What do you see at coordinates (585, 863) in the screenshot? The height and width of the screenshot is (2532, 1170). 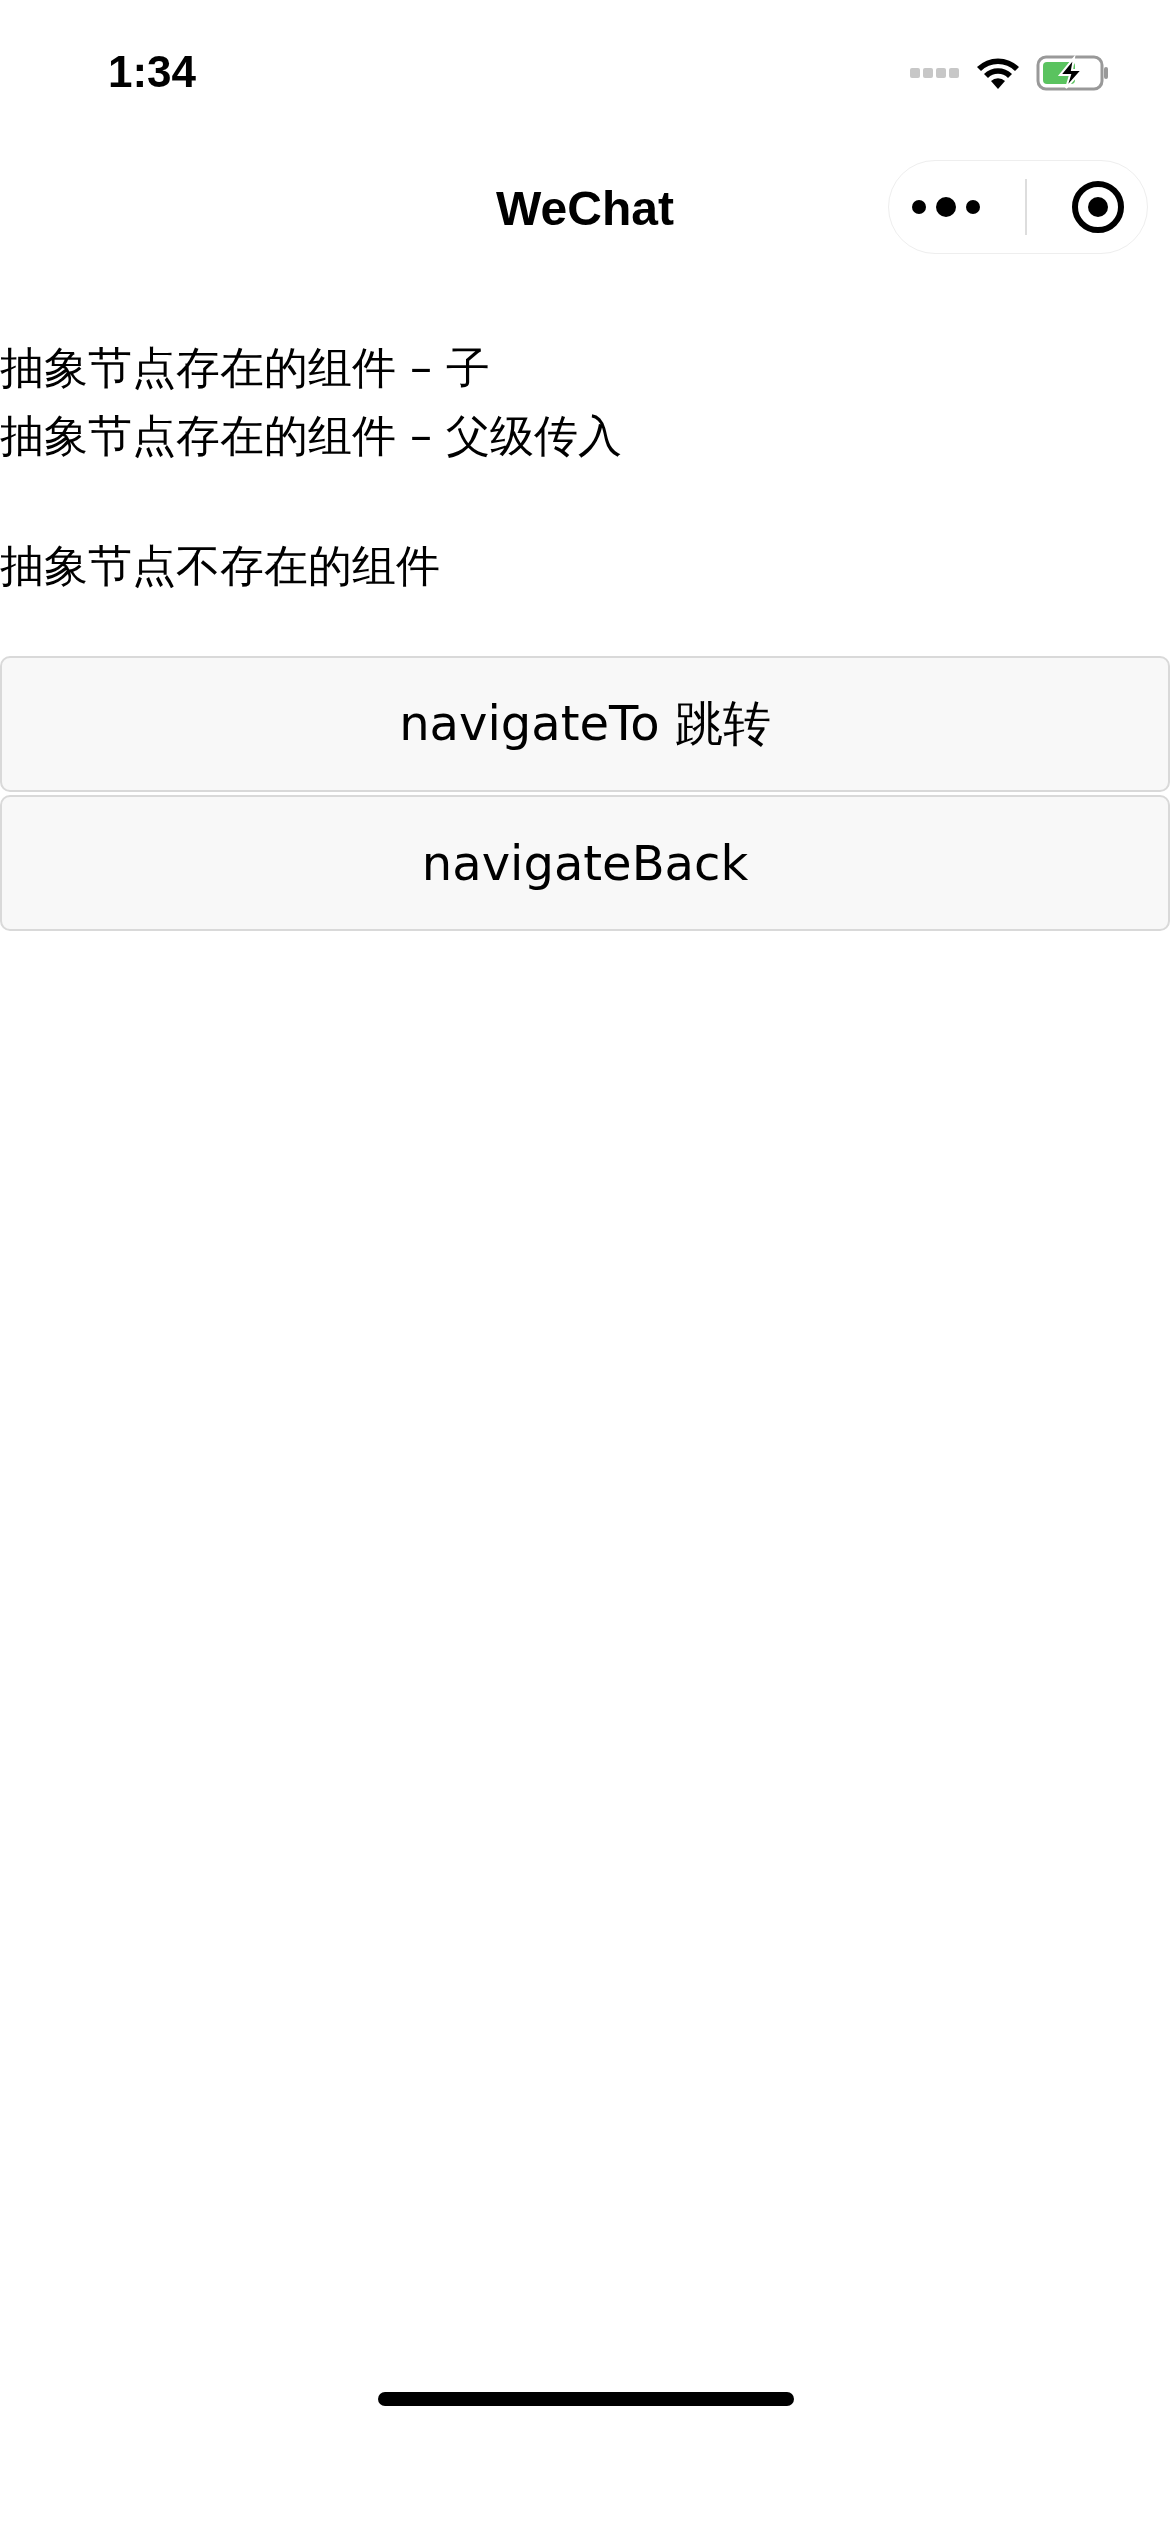 I see `nav-button: navigateBack` at bounding box center [585, 863].